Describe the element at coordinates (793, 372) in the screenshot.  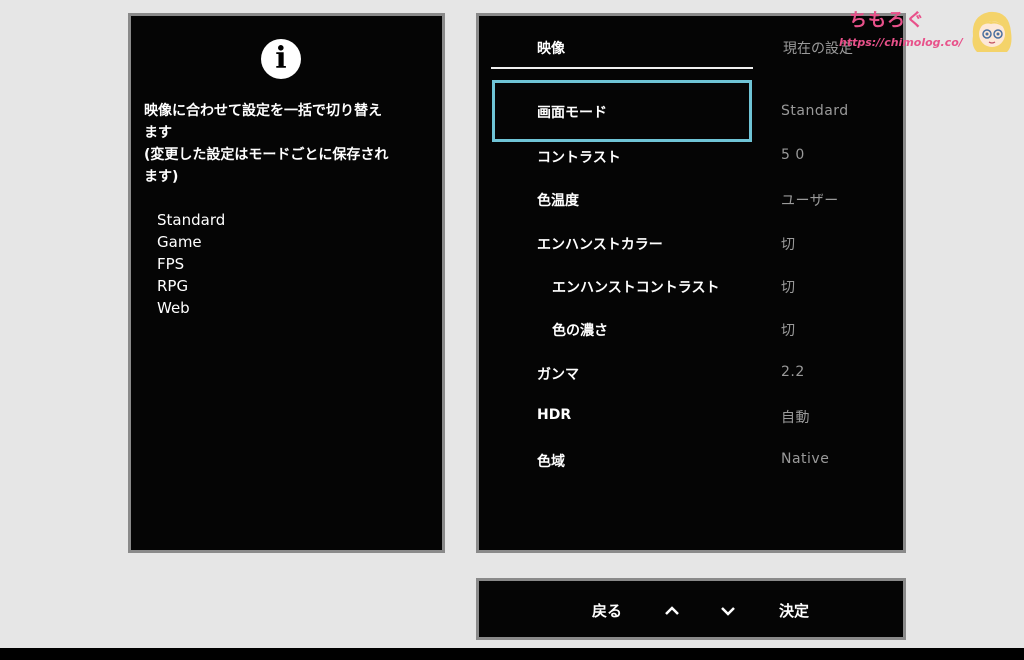
I see `menu-item-value: 2.2` at that location.